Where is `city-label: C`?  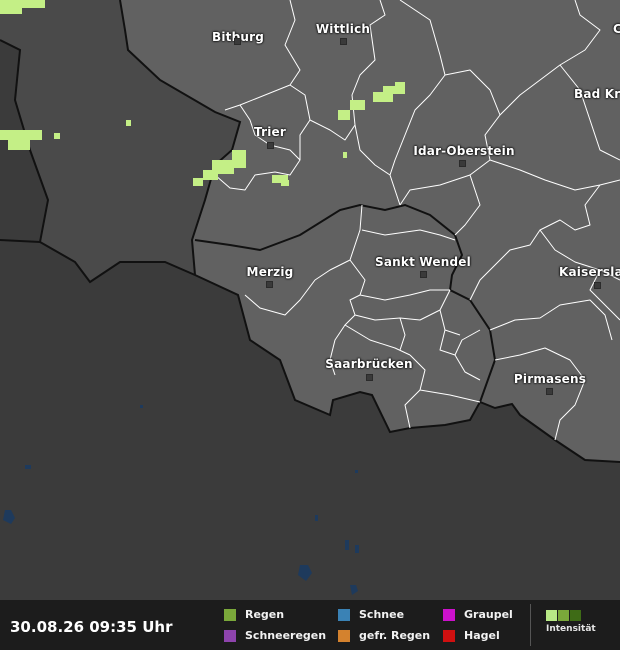 city-label: C is located at coordinates (616, 29).